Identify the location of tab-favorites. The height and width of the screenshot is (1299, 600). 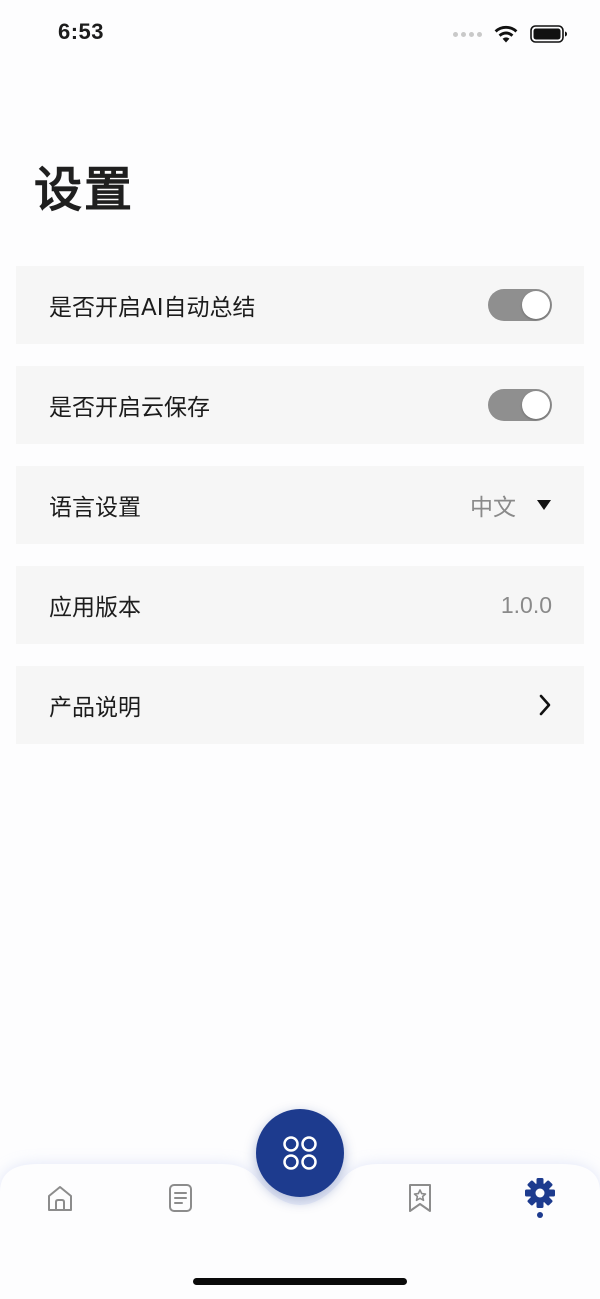
(420, 1198).